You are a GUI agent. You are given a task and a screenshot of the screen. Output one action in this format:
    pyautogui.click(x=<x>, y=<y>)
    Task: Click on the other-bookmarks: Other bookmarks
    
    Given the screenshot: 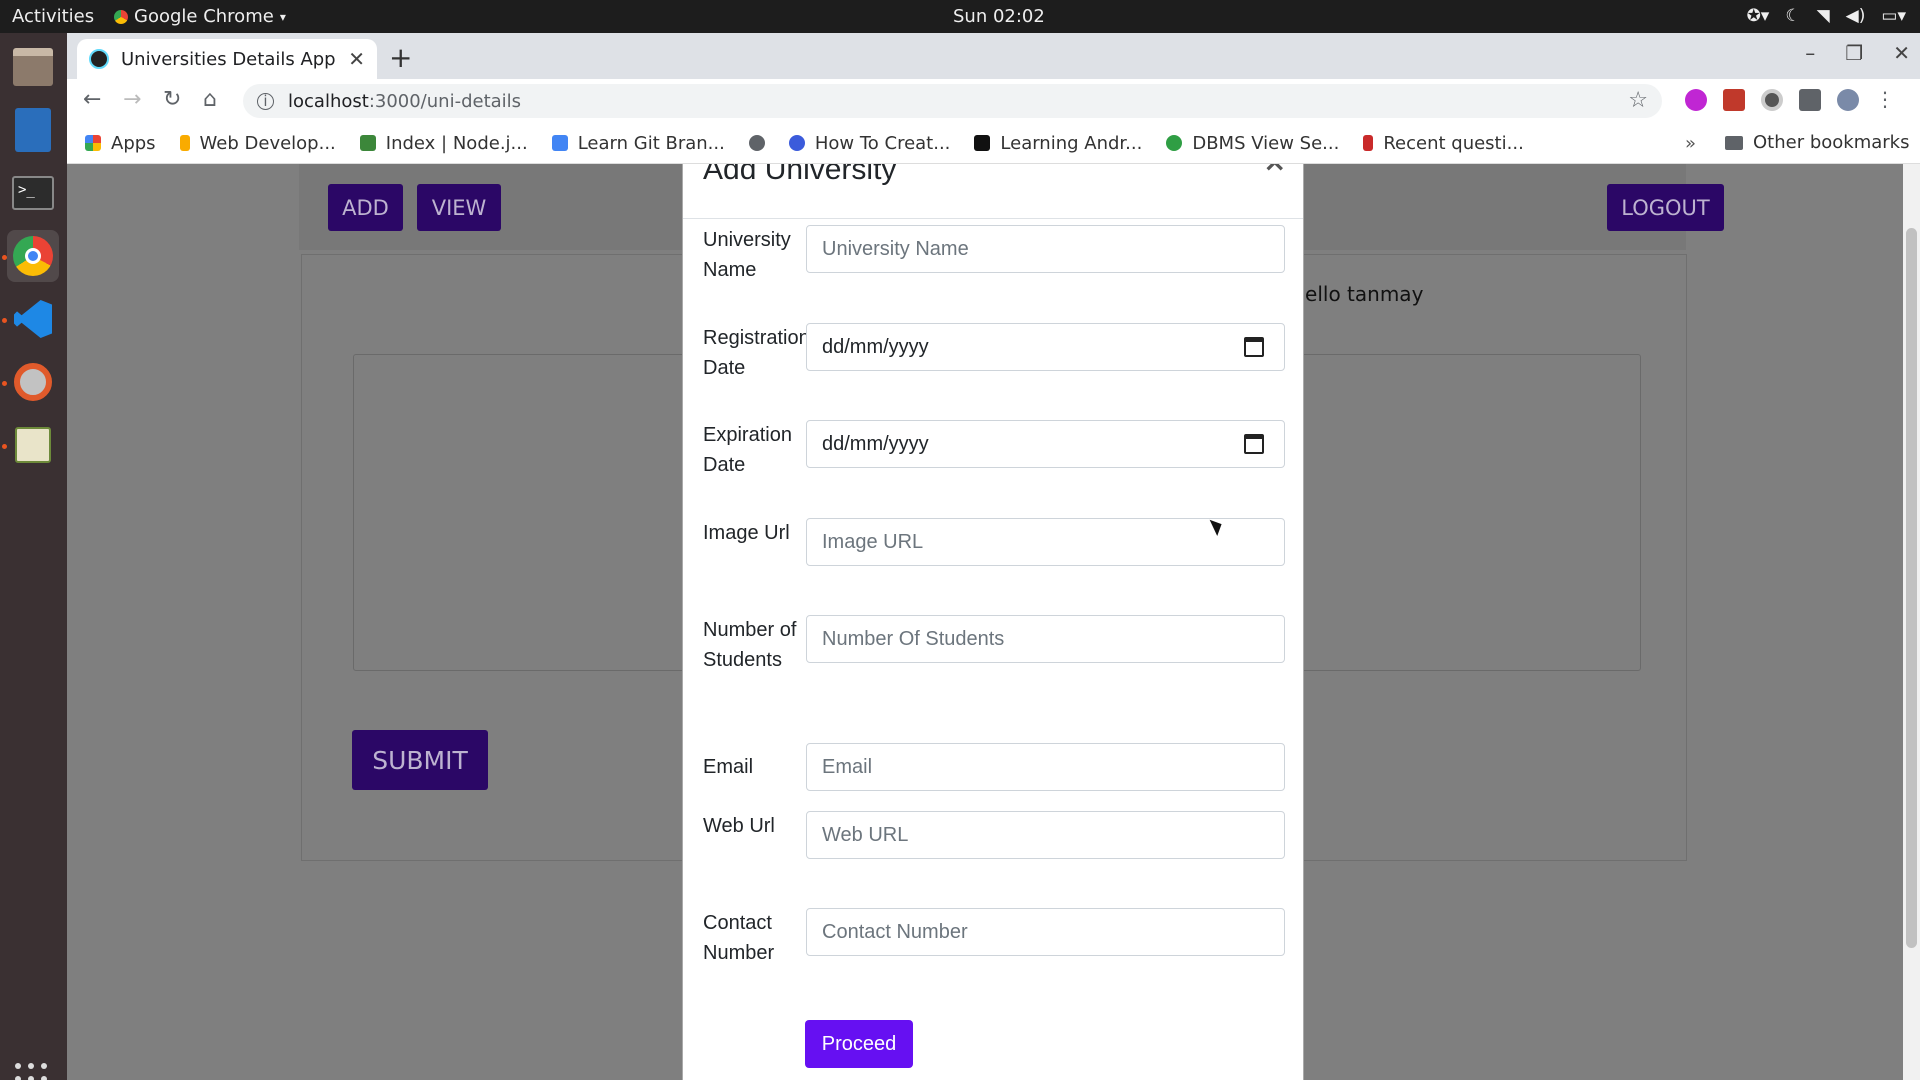 What is the action you would take?
    pyautogui.click(x=1817, y=142)
    